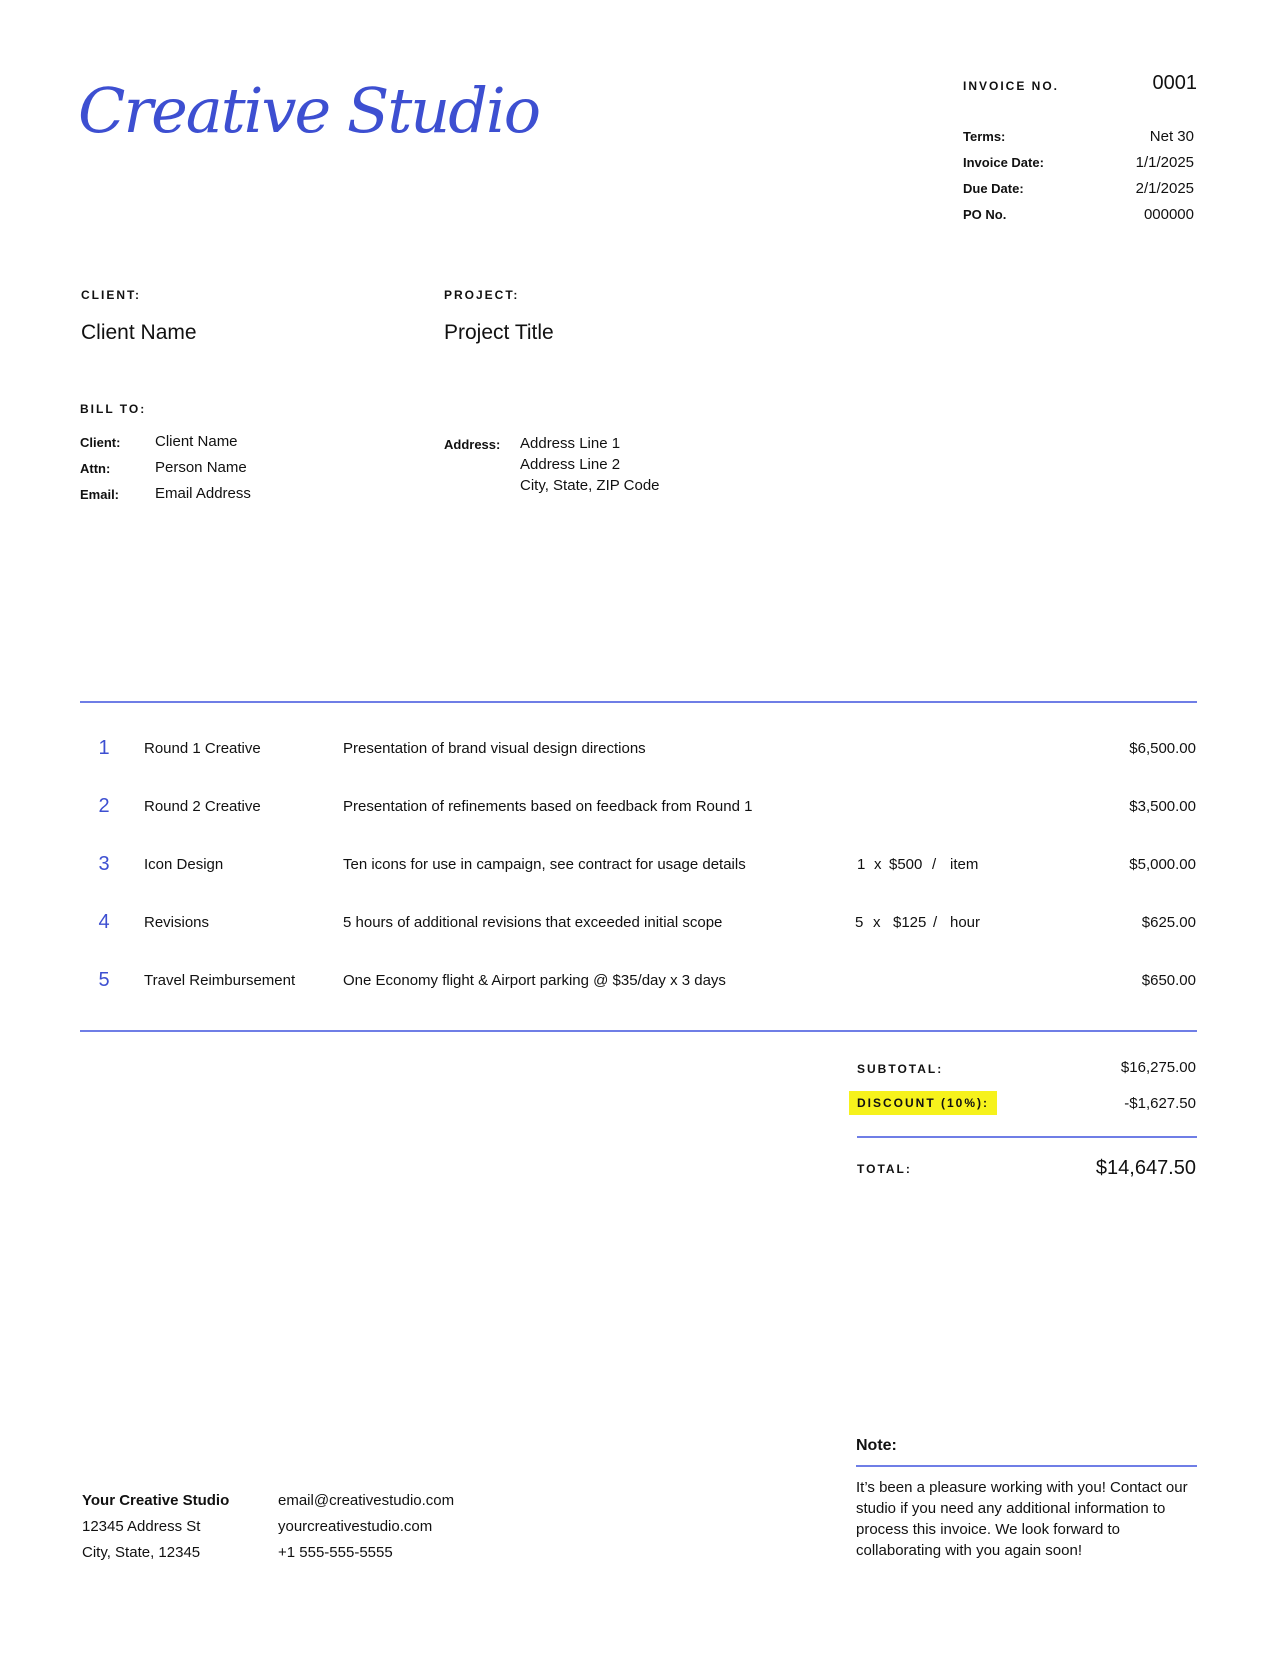  What do you see at coordinates (1158, 1067) in the screenshot?
I see `subtotal-value: $16,275.00` at bounding box center [1158, 1067].